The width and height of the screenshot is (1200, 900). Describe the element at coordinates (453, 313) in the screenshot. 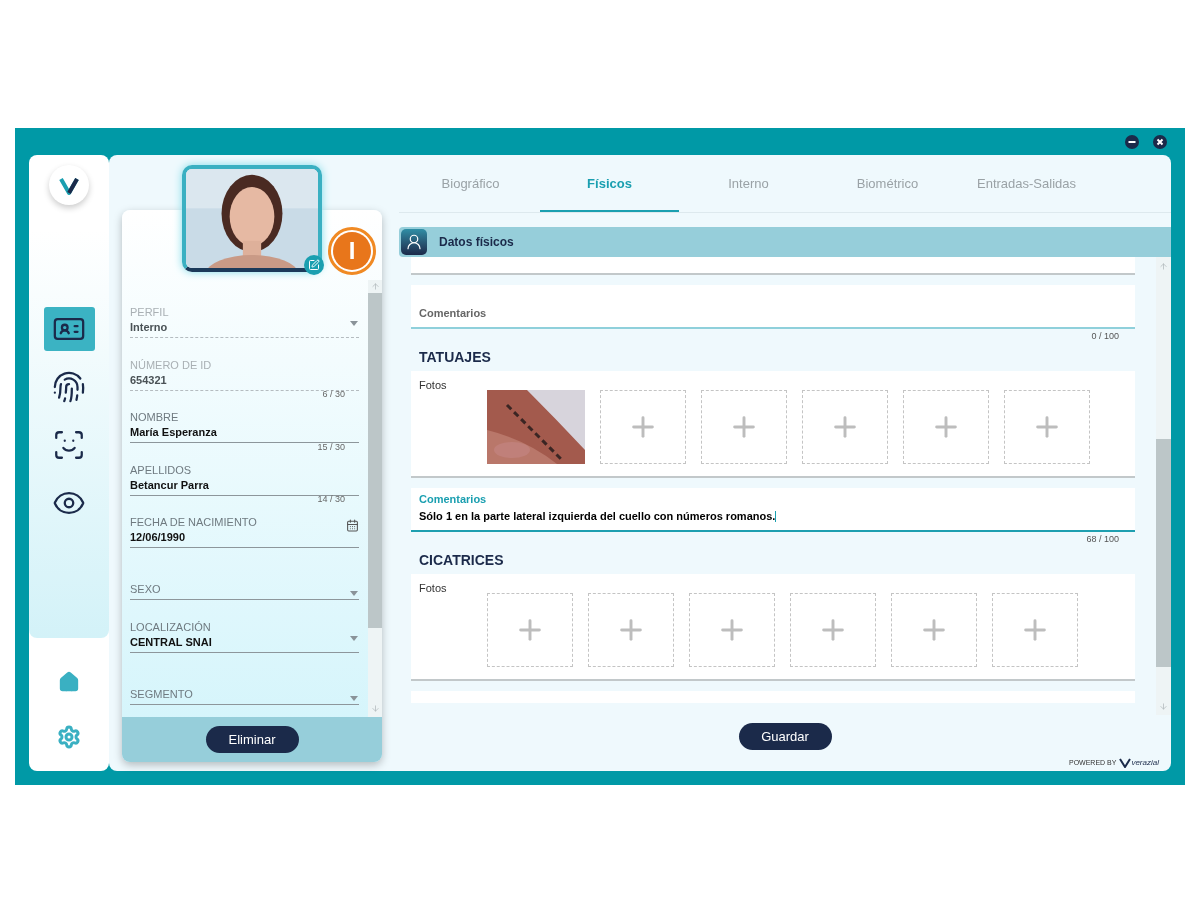

I see `field-placeholder: Comentarios` at that location.